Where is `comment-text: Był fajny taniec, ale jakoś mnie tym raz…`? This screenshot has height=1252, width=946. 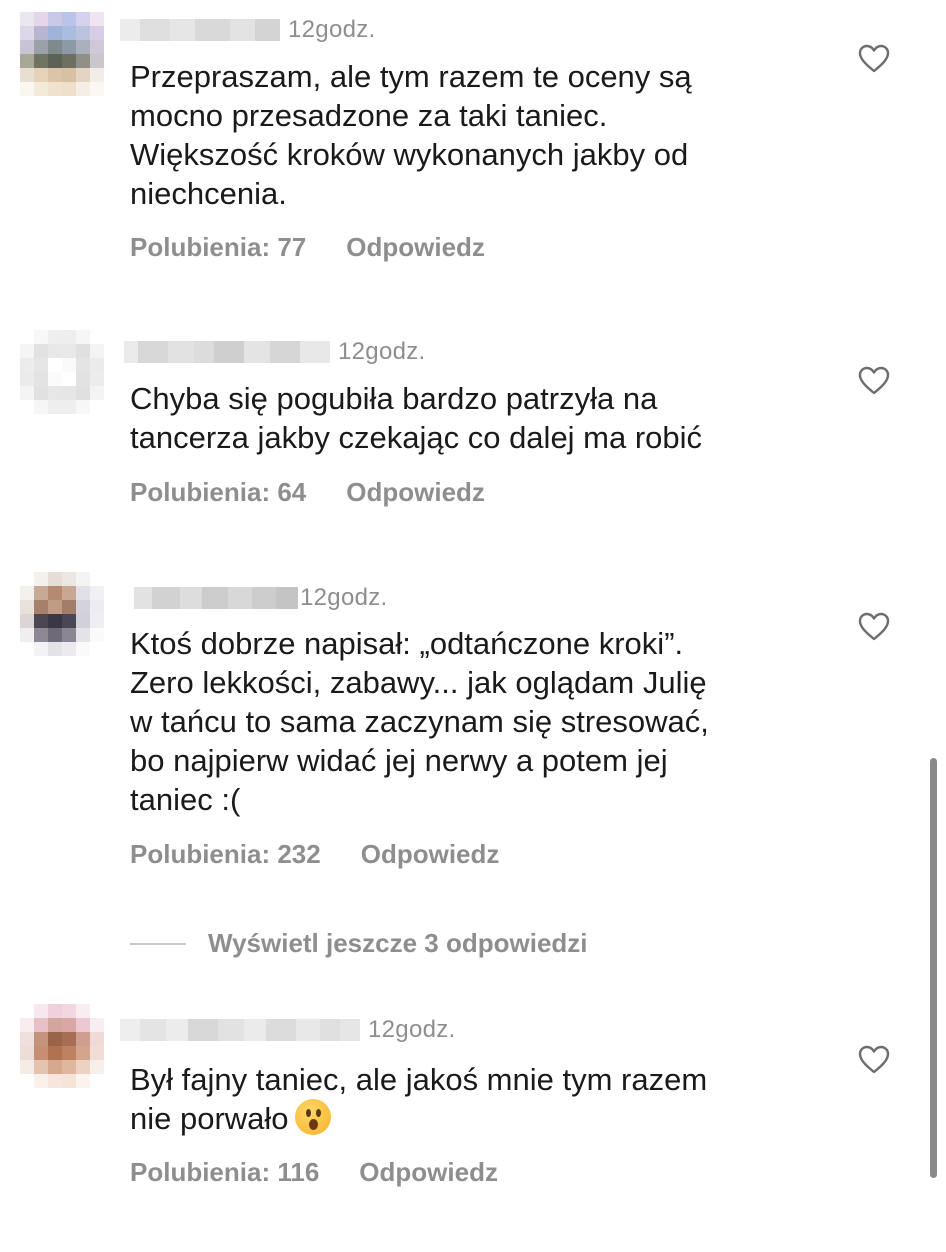
comment-text: Był fajny taniec, ale jakoś mnie tym raz… is located at coordinates (470, 1099).